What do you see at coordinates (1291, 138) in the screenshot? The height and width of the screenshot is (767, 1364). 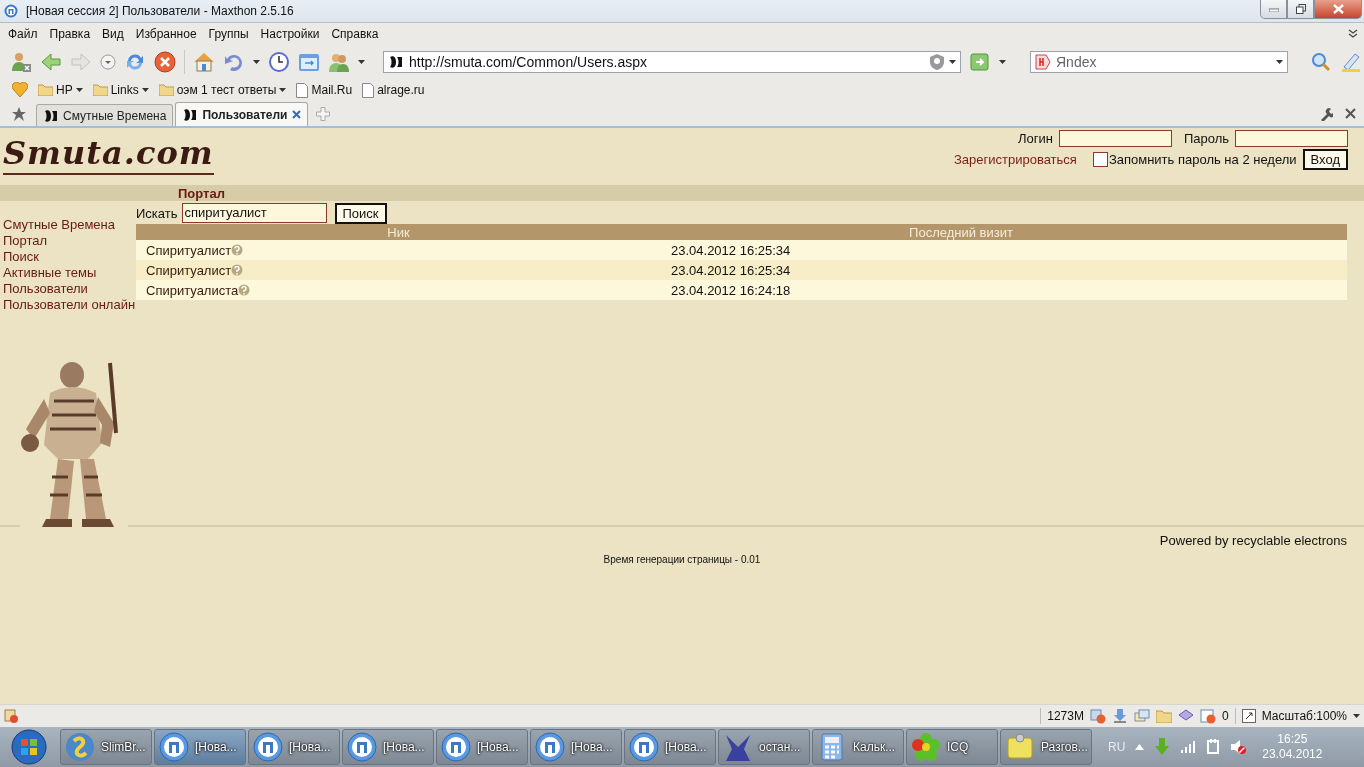 I see `password-field` at bounding box center [1291, 138].